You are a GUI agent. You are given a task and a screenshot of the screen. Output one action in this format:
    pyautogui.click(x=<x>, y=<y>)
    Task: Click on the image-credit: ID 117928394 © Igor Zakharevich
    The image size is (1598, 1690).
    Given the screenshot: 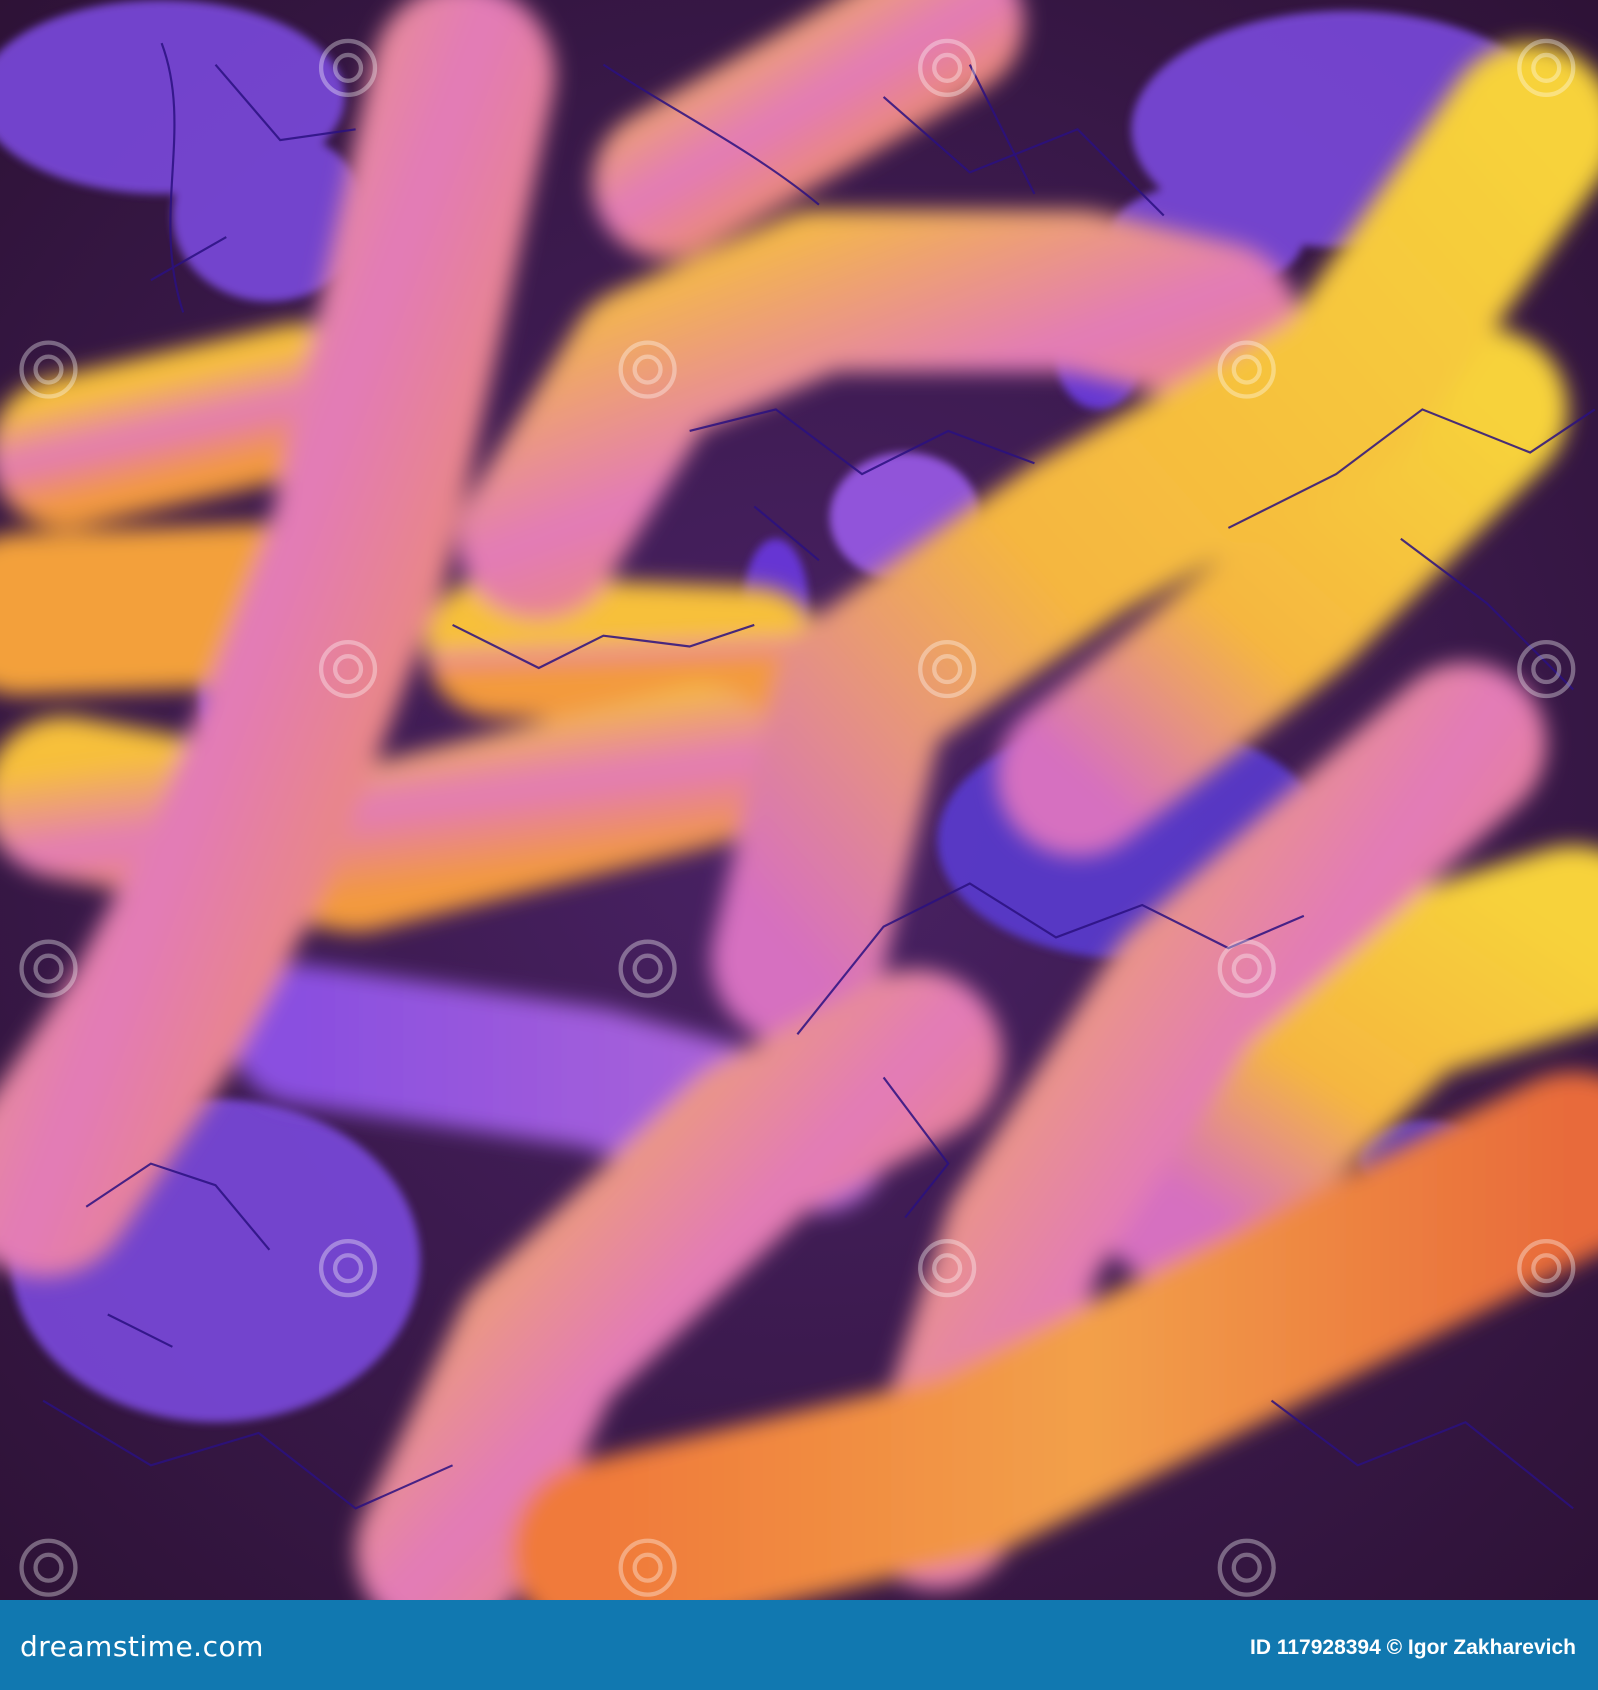 What is the action you would take?
    pyautogui.click(x=1413, y=1647)
    